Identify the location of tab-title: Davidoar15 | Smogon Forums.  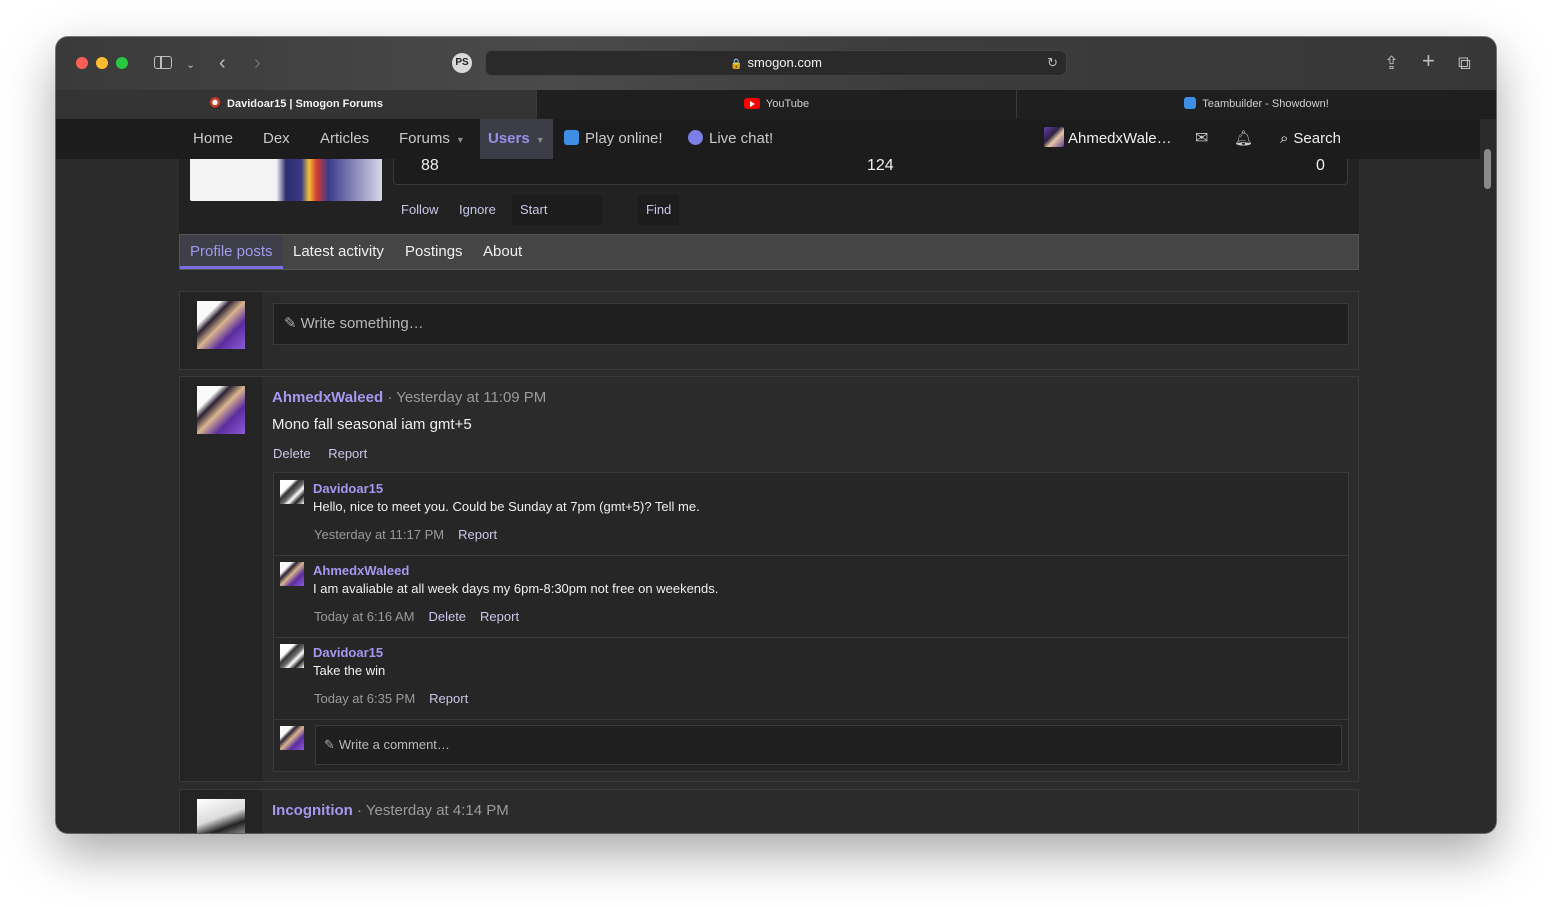
(305, 104).